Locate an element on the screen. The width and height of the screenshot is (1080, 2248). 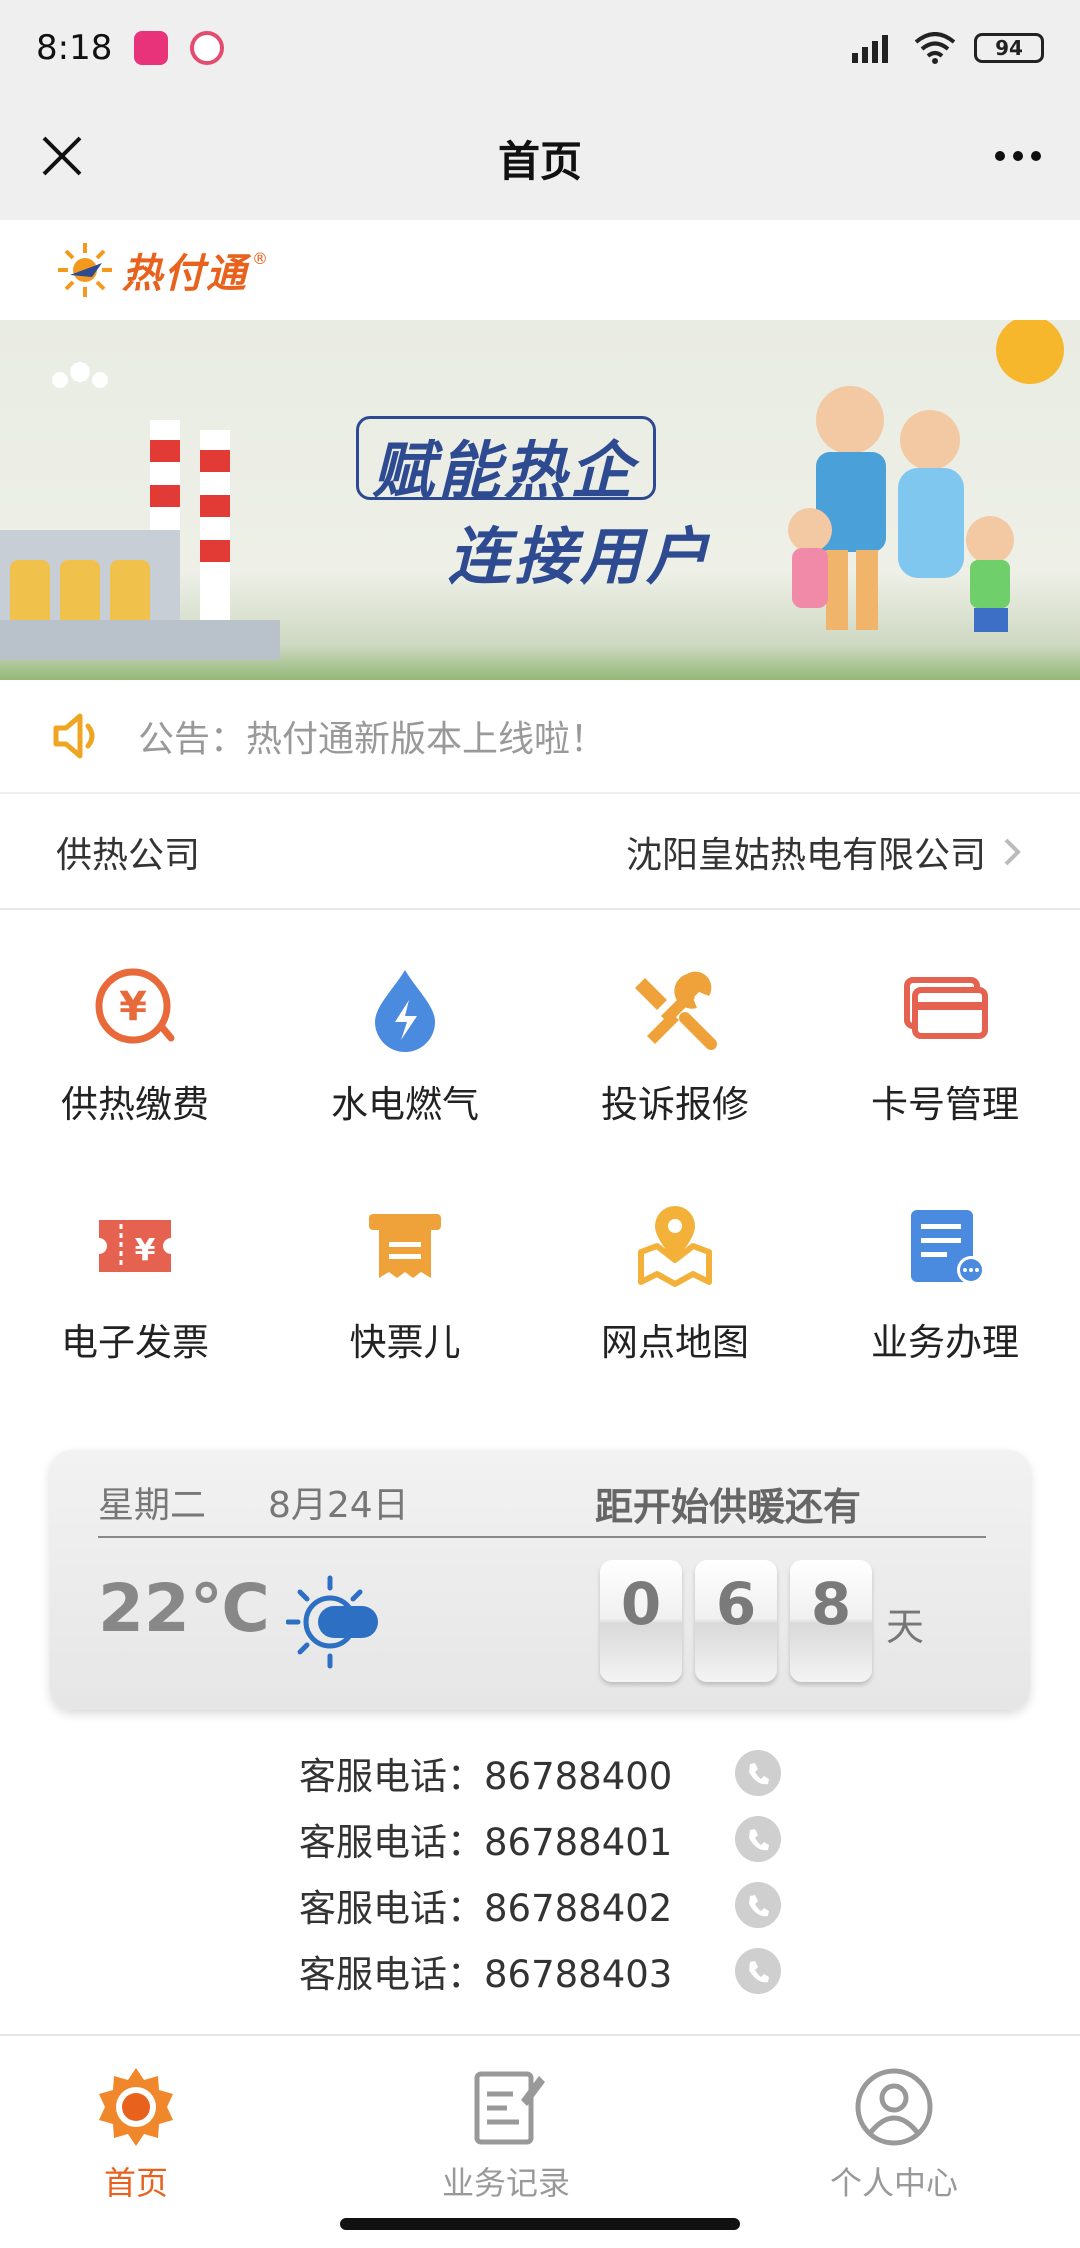
countdown-digit-3: 8 is located at coordinates (831, 1621).